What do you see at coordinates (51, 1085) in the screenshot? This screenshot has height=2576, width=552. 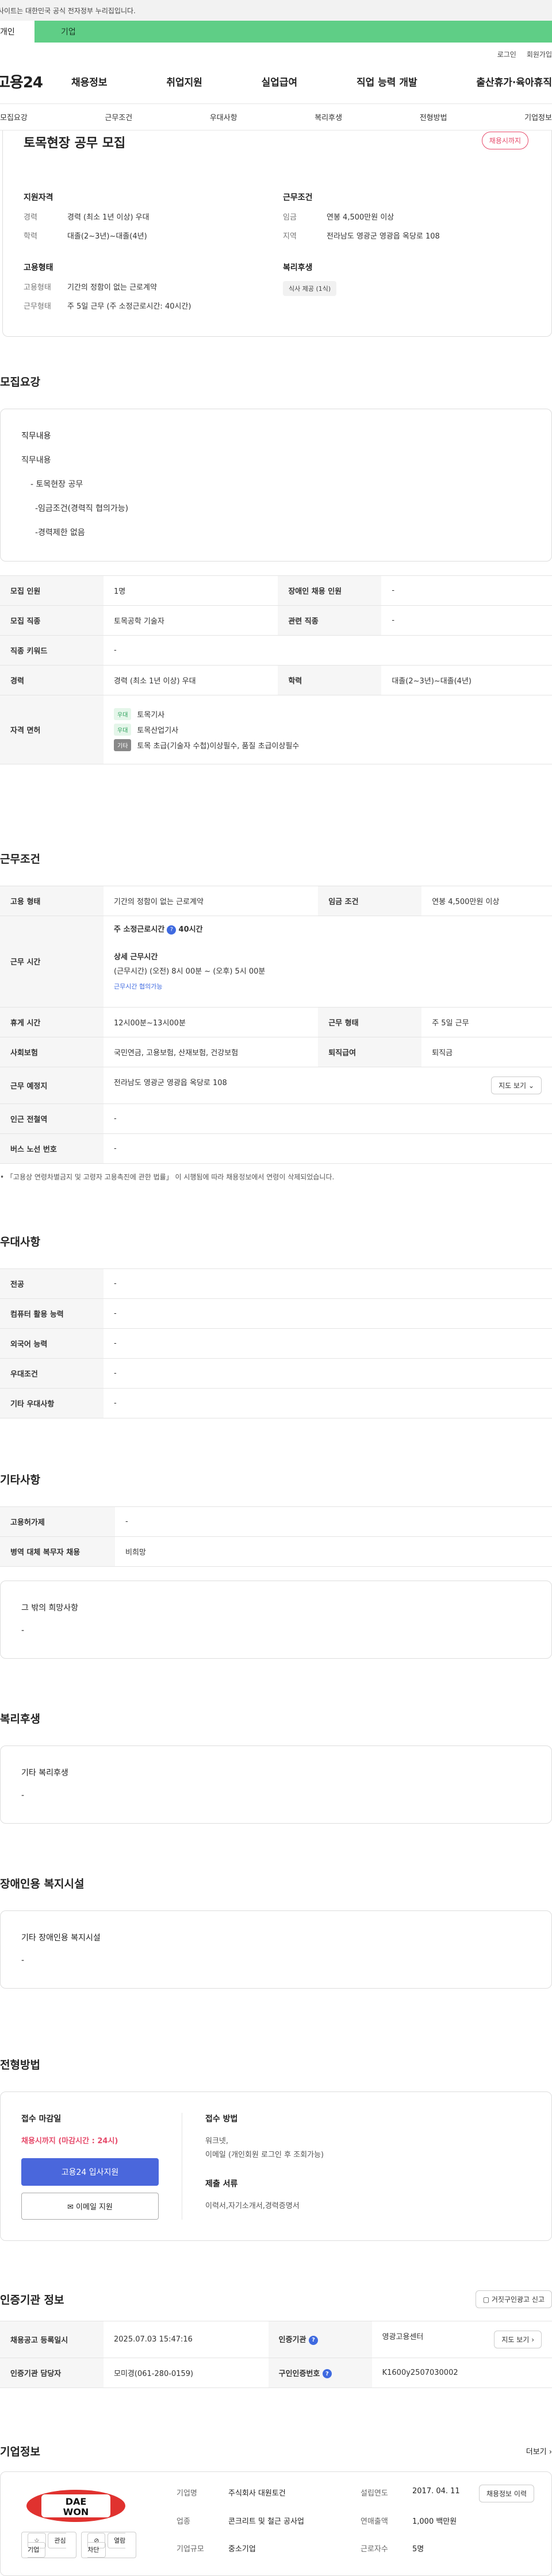 I see `workplace-label: 근무 예정지` at bounding box center [51, 1085].